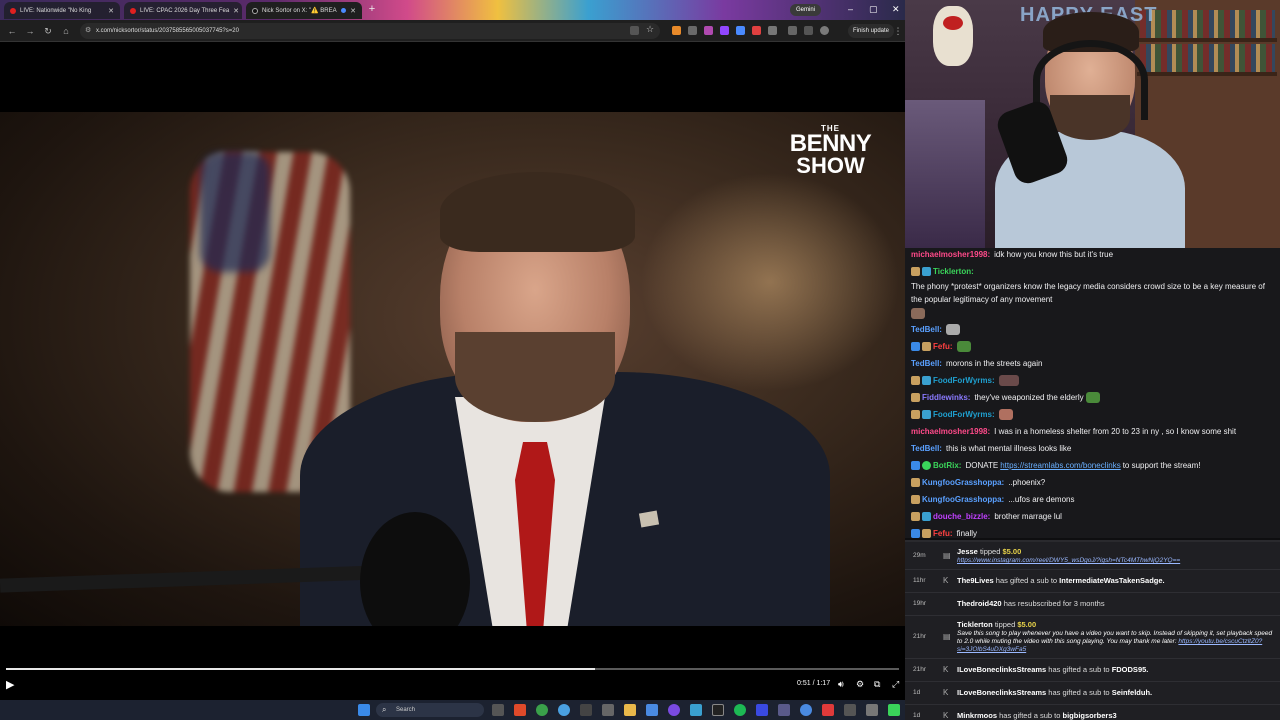 The image size is (1280, 720). Describe the element at coordinates (1092, 499) in the screenshot. I see `chat-message: KungfooGrasshoppa: ...ufos are demons` at that location.